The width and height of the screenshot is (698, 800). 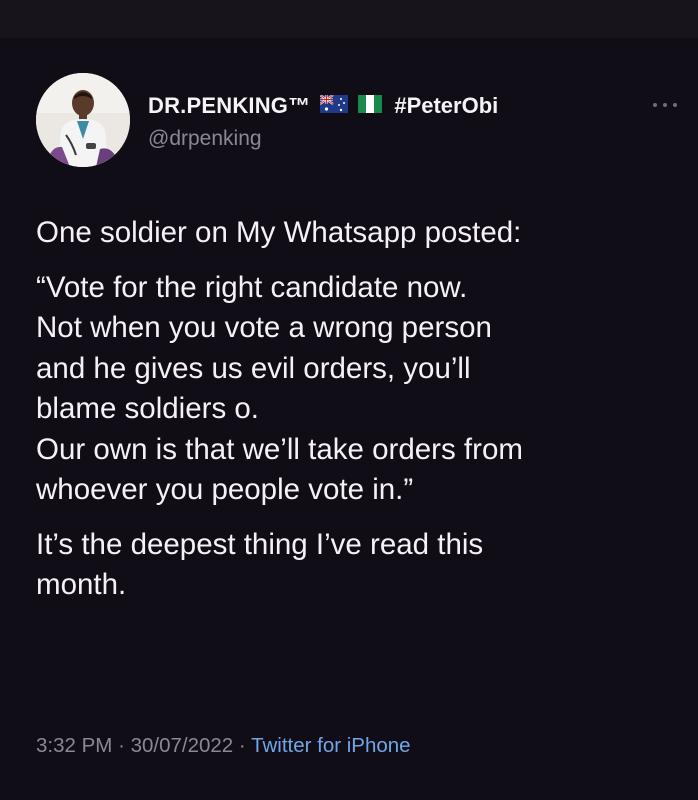 I want to click on tweet-line: whoever you people vote in.”, so click(x=225, y=489).